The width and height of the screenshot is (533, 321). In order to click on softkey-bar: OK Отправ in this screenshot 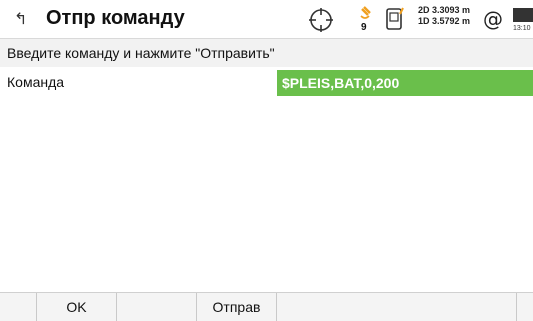, I will do `click(266, 306)`.